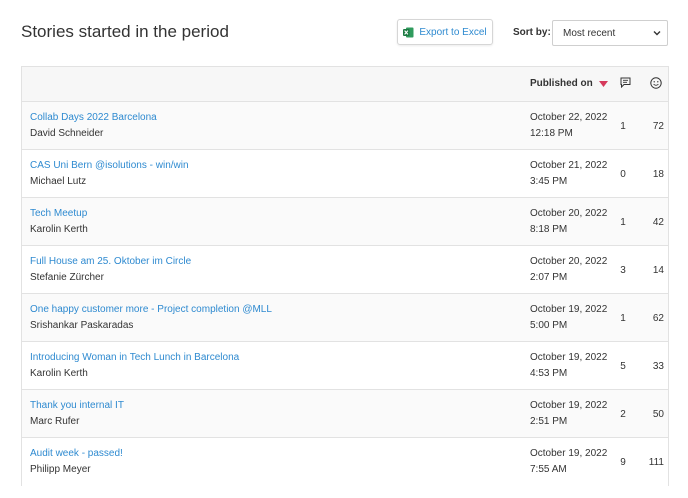  I want to click on story-title-link: Thank you internal IT, so click(77, 405).